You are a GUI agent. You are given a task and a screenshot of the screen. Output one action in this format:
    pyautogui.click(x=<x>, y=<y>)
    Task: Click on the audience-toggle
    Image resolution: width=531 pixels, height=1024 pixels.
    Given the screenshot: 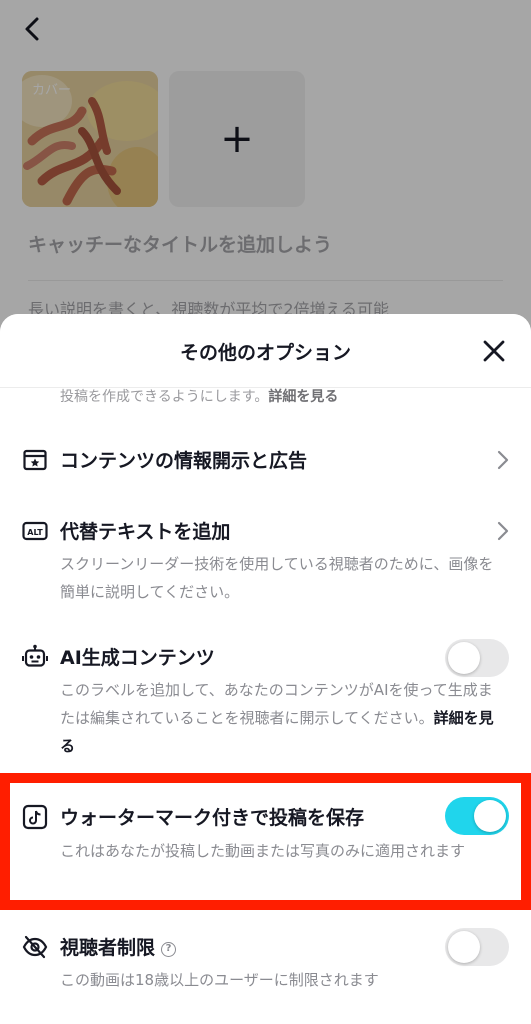 What is the action you would take?
    pyautogui.click(x=477, y=947)
    